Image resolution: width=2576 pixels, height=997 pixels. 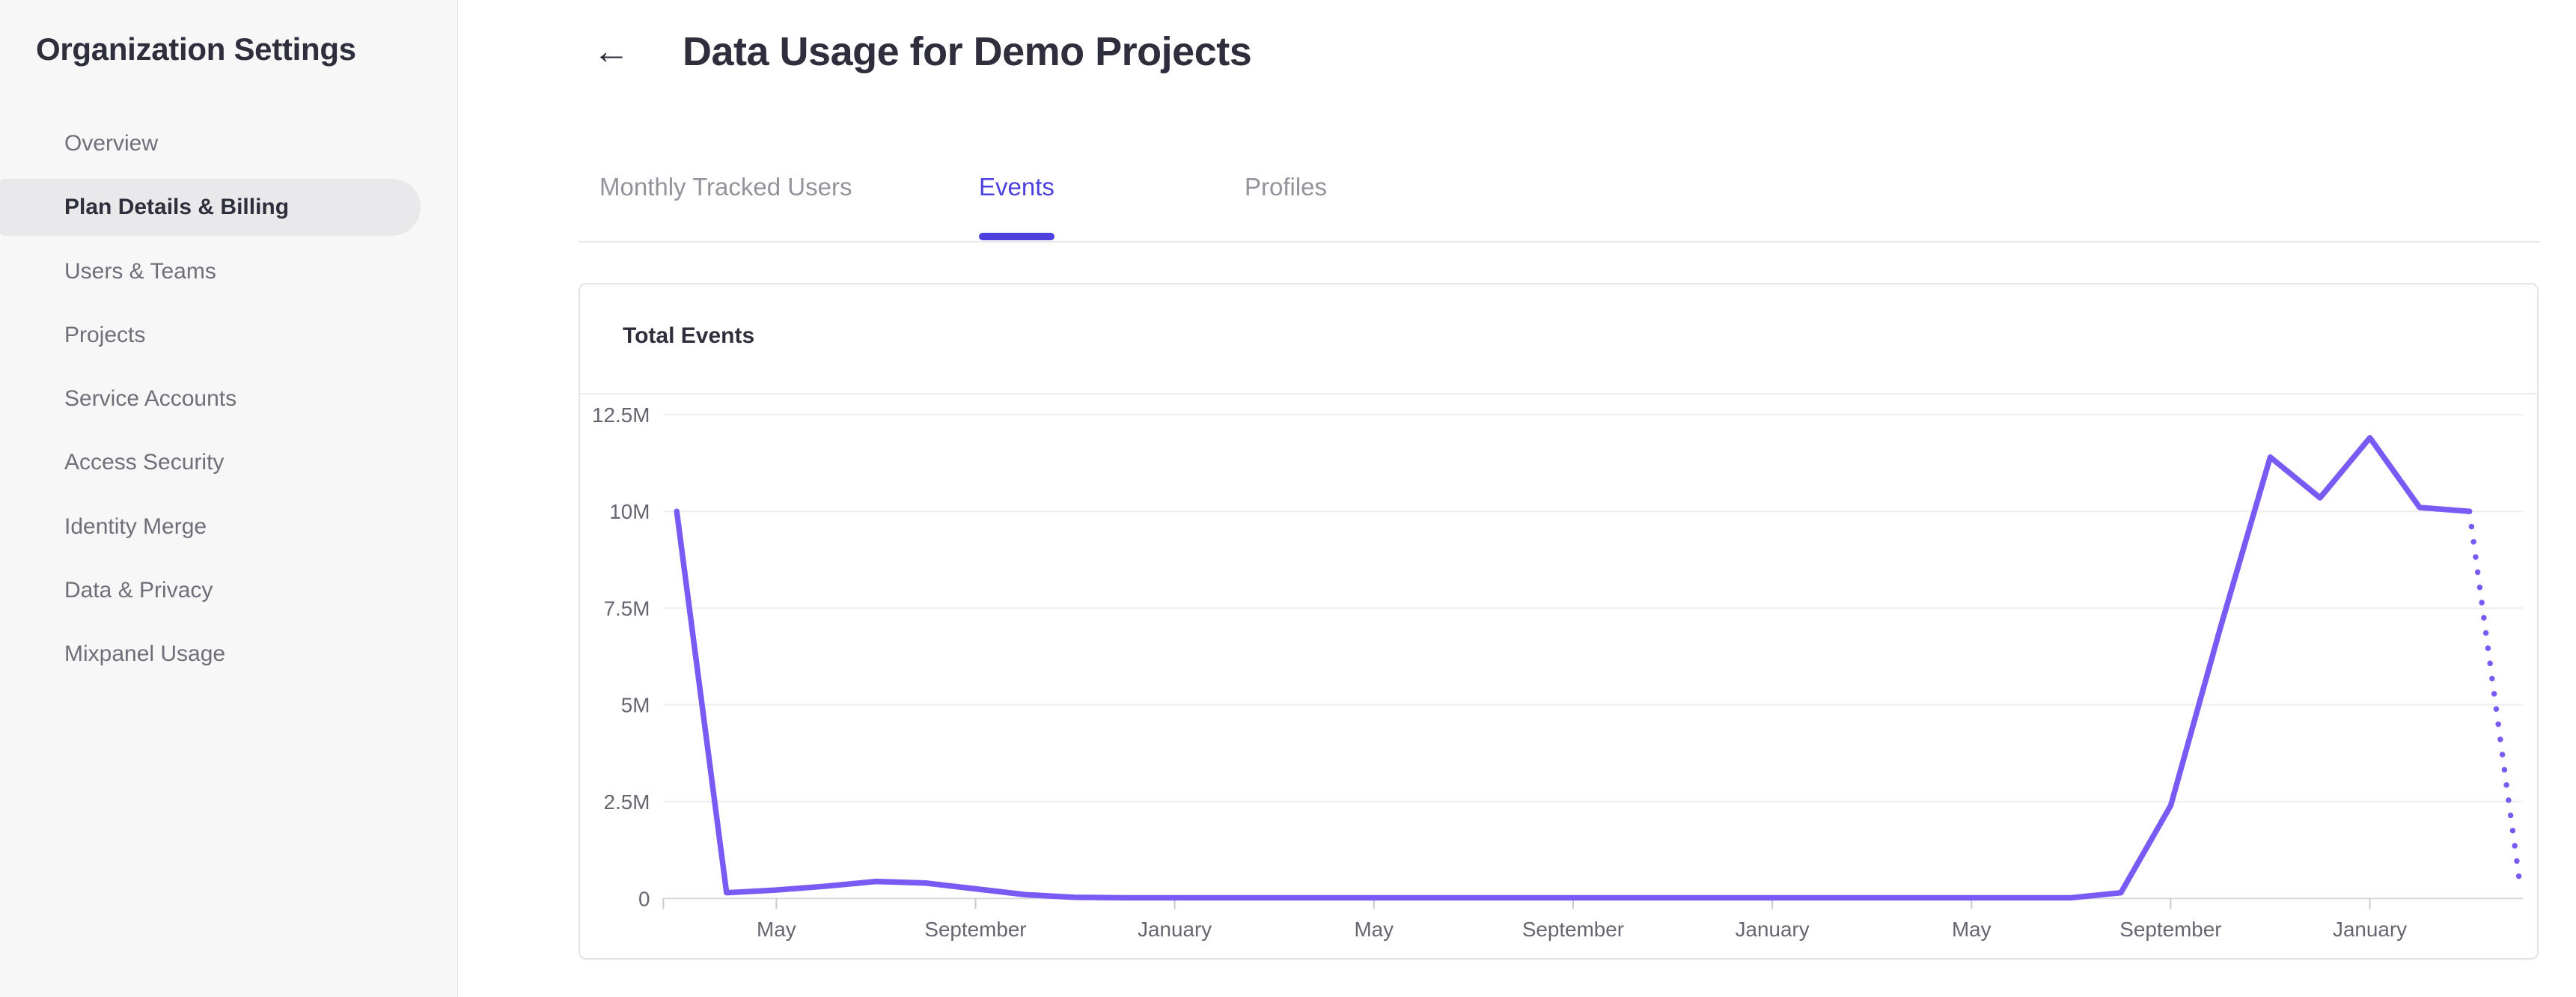 I want to click on y-axis-label: 10M, so click(x=629, y=511).